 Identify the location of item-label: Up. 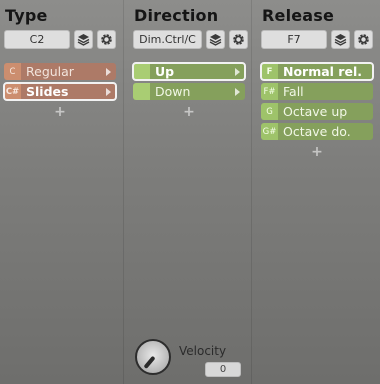
(165, 71).